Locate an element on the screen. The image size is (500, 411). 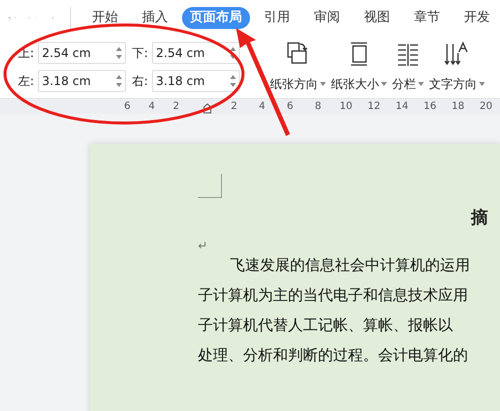
ruler-number: 16 is located at coordinates (430, 107).